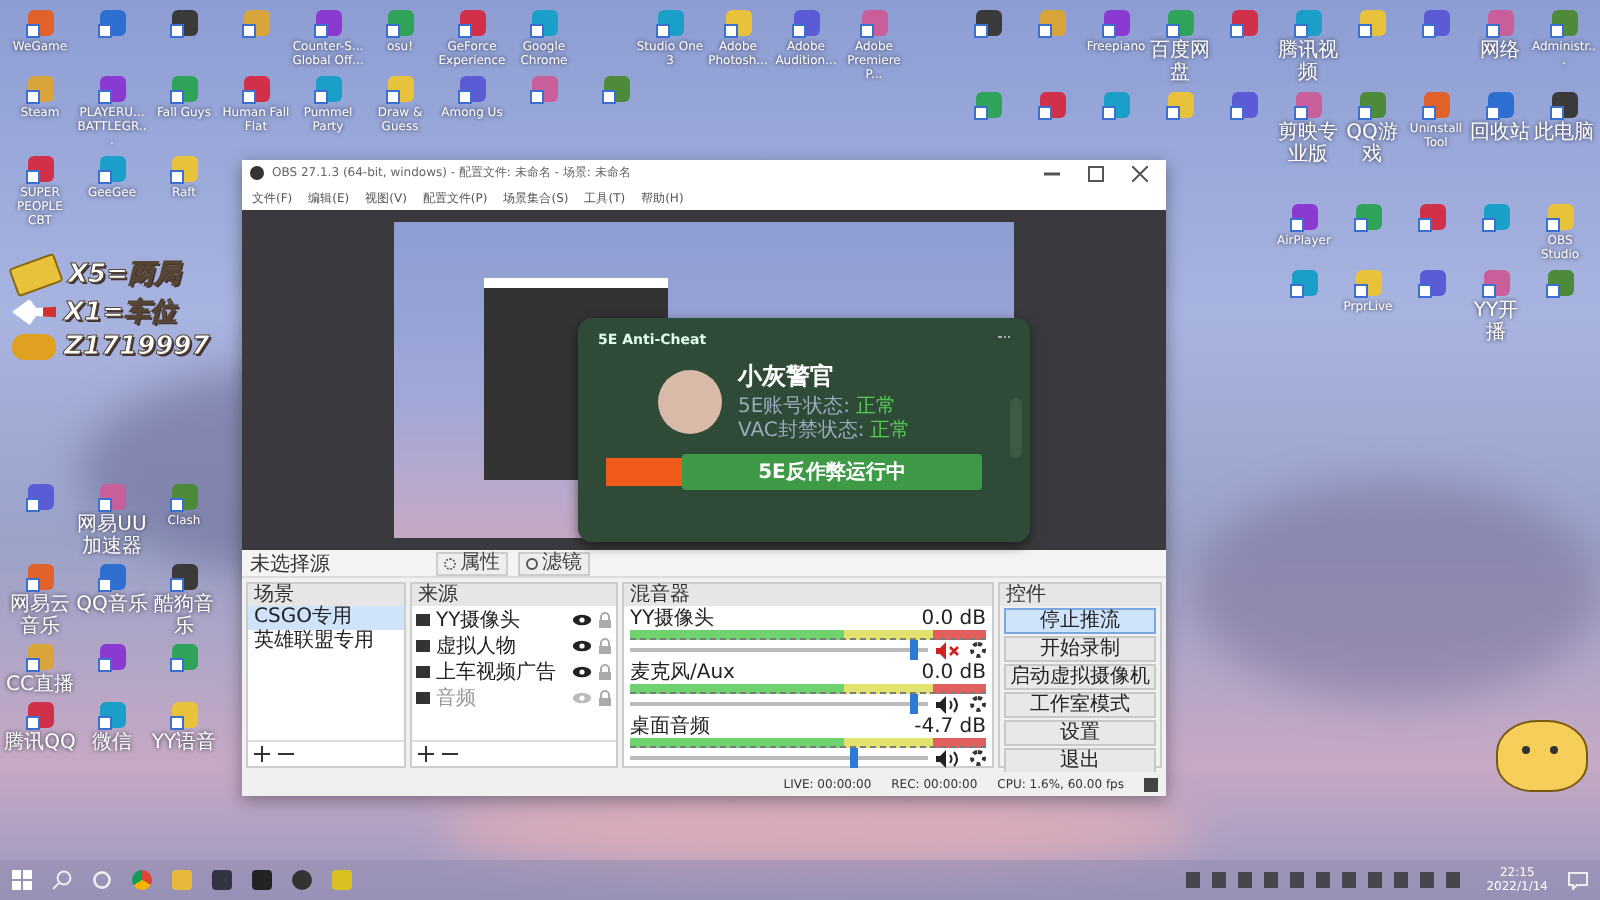 This screenshot has width=1600, height=900. I want to click on app-label: 网易UU加速器, so click(112, 536).